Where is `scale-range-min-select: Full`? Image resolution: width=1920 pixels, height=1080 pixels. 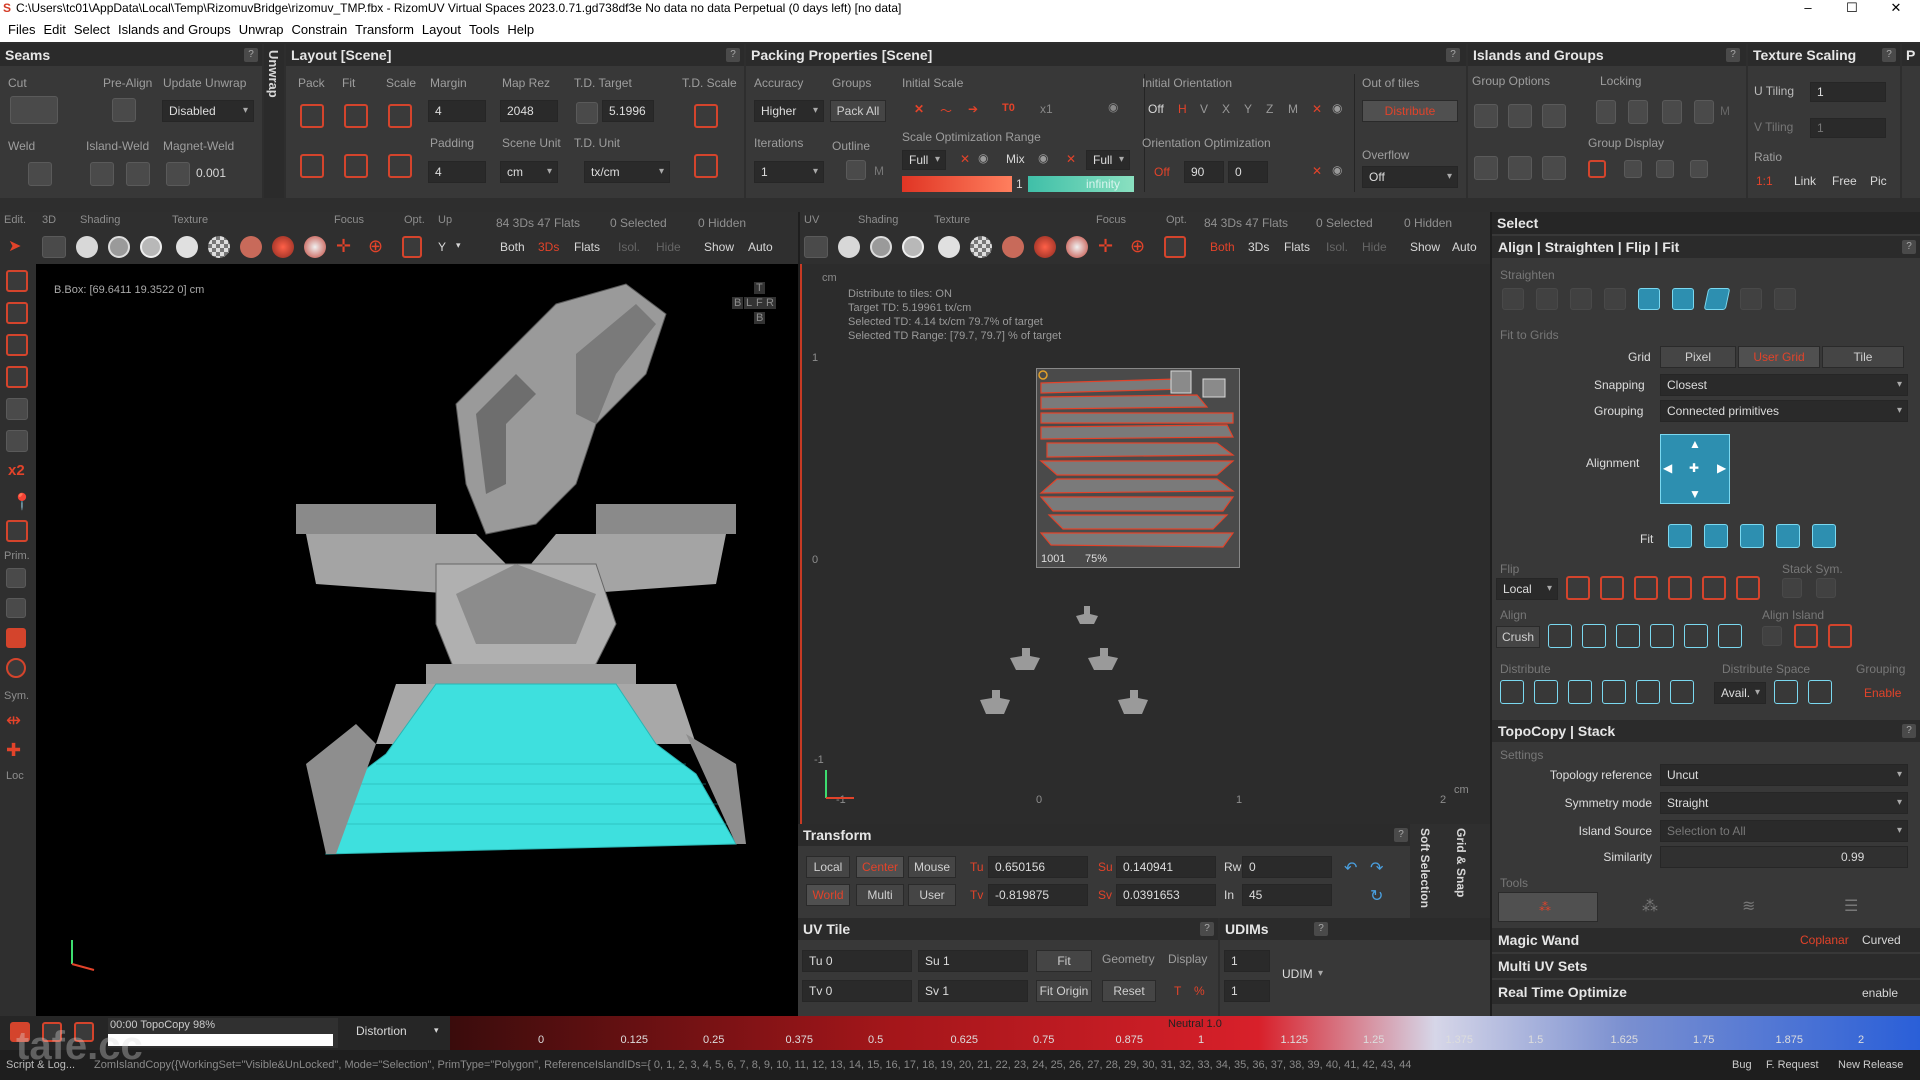 scale-range-min-select: Full is located at coordinates (924, 160).